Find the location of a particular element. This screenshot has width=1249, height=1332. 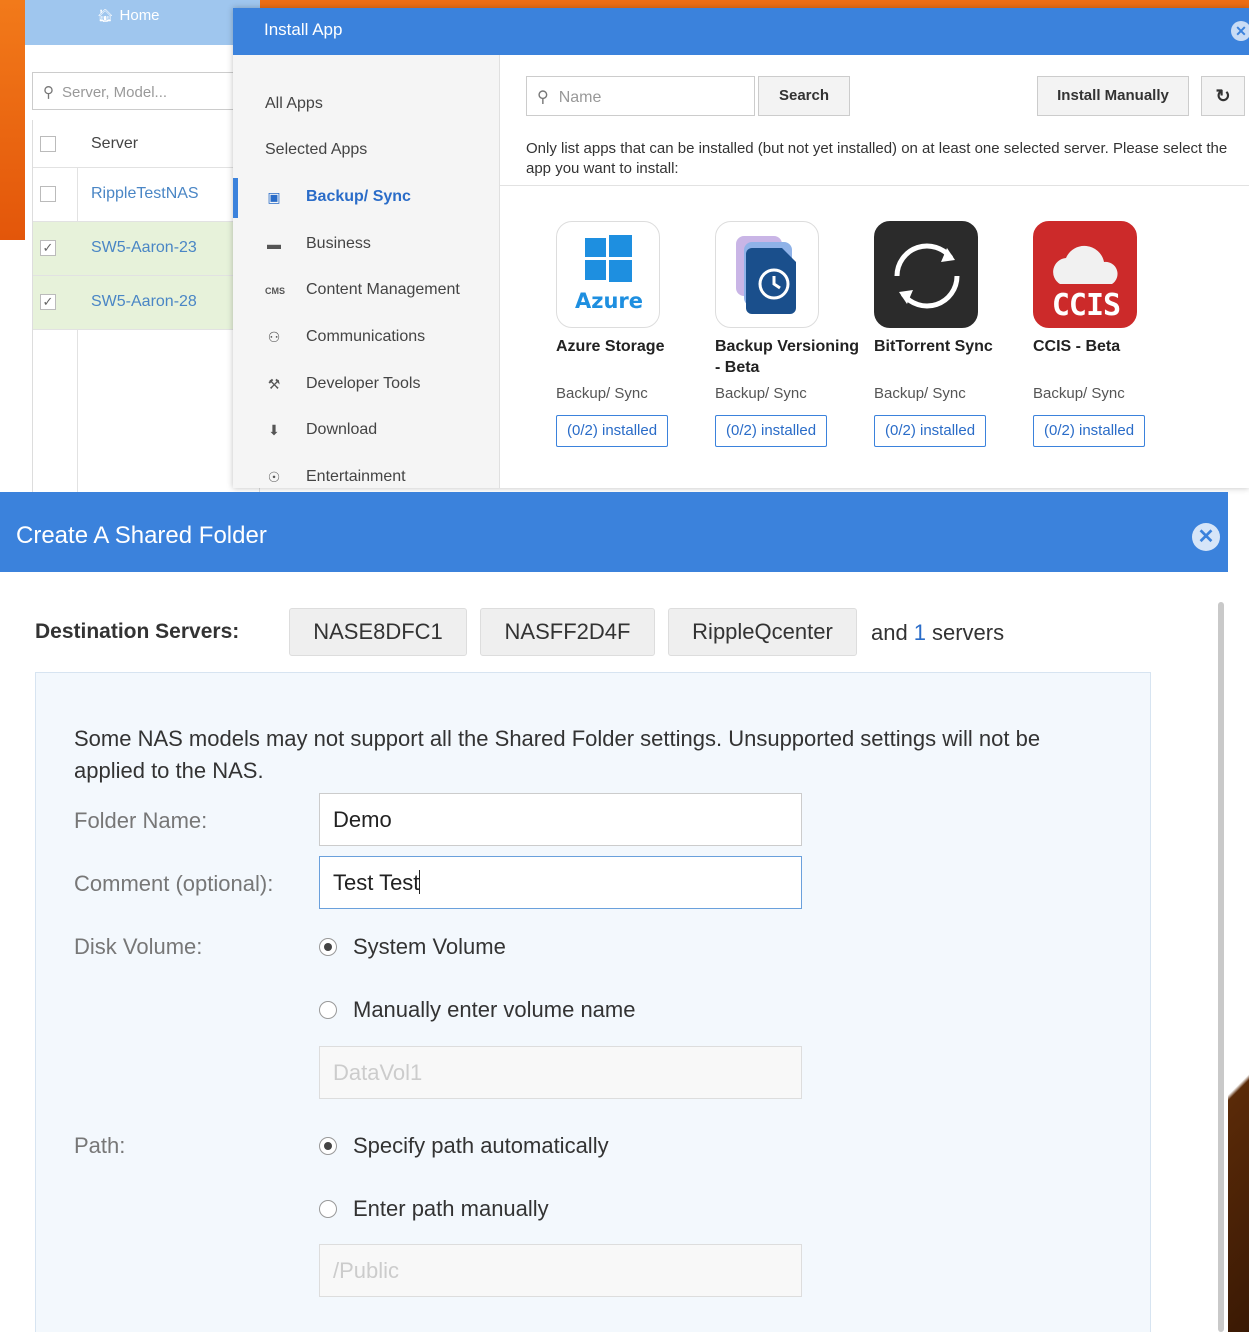

server-name: SW5-Aaron-28 is located at coordinates (144, 302).